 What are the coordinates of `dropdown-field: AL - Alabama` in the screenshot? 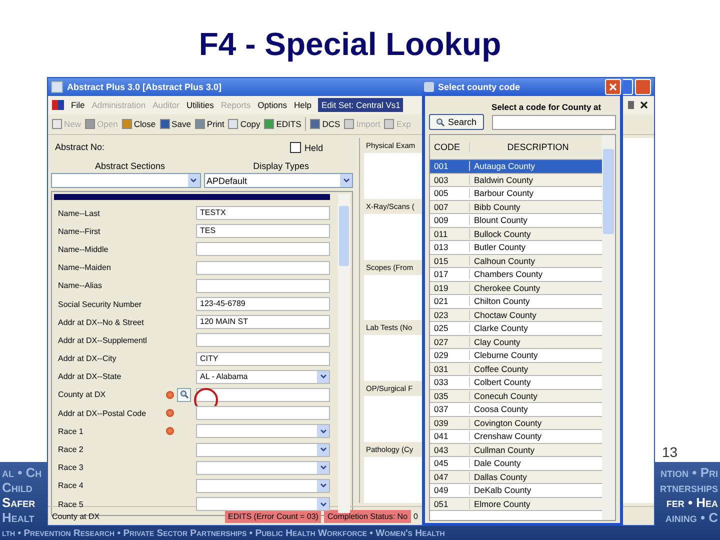 It's located at (263, 377).